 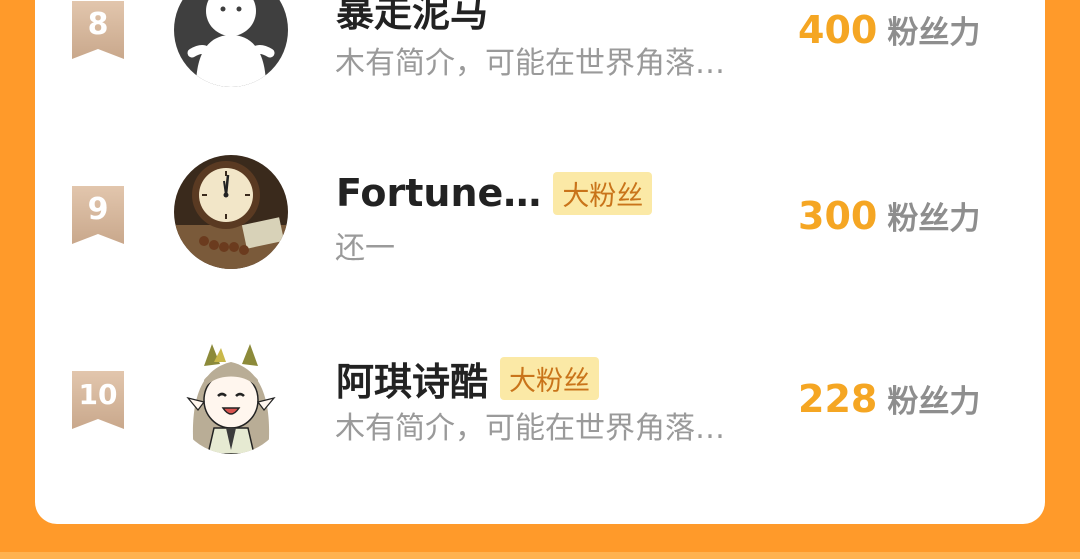 I want to click on rank-ribbon: 9, so click(x=98, y=215).